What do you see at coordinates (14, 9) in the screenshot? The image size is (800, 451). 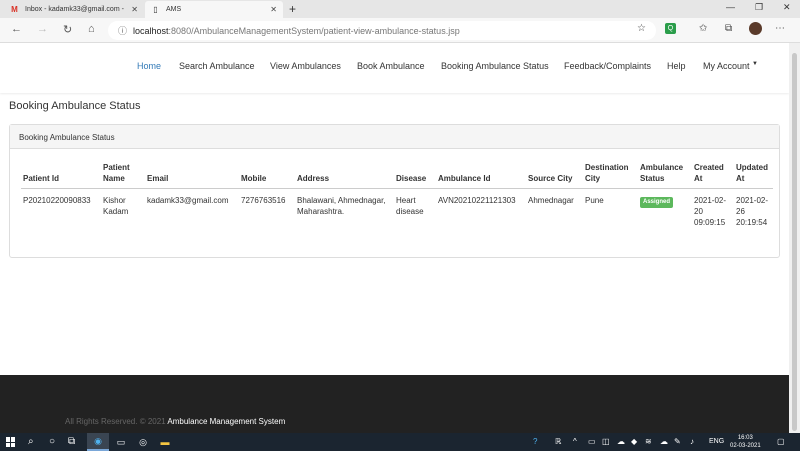 I see `gmail-icon: M` at bounding box center [14, 9].